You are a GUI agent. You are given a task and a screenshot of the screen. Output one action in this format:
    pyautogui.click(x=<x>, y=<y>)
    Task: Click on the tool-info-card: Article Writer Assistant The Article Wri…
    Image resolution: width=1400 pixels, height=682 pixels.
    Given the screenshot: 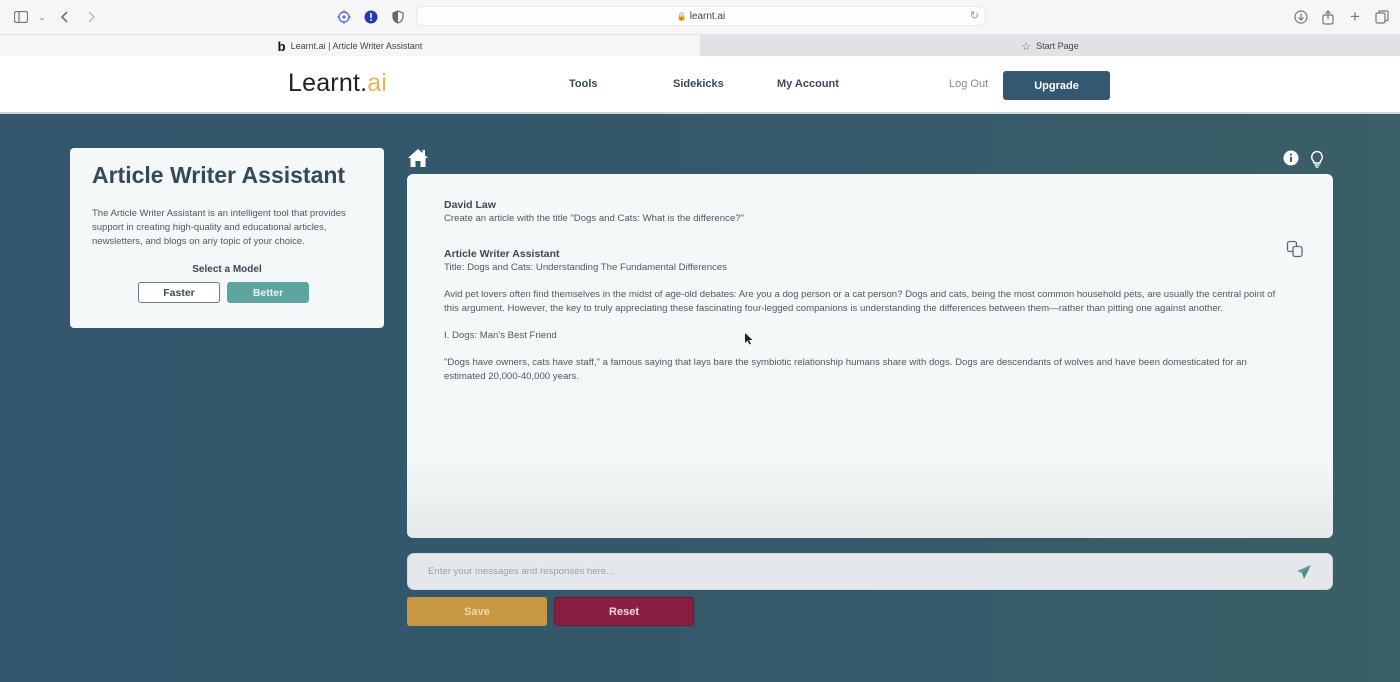 What is the action you would take?
    pyautogui.click(x=227, y=238)
    